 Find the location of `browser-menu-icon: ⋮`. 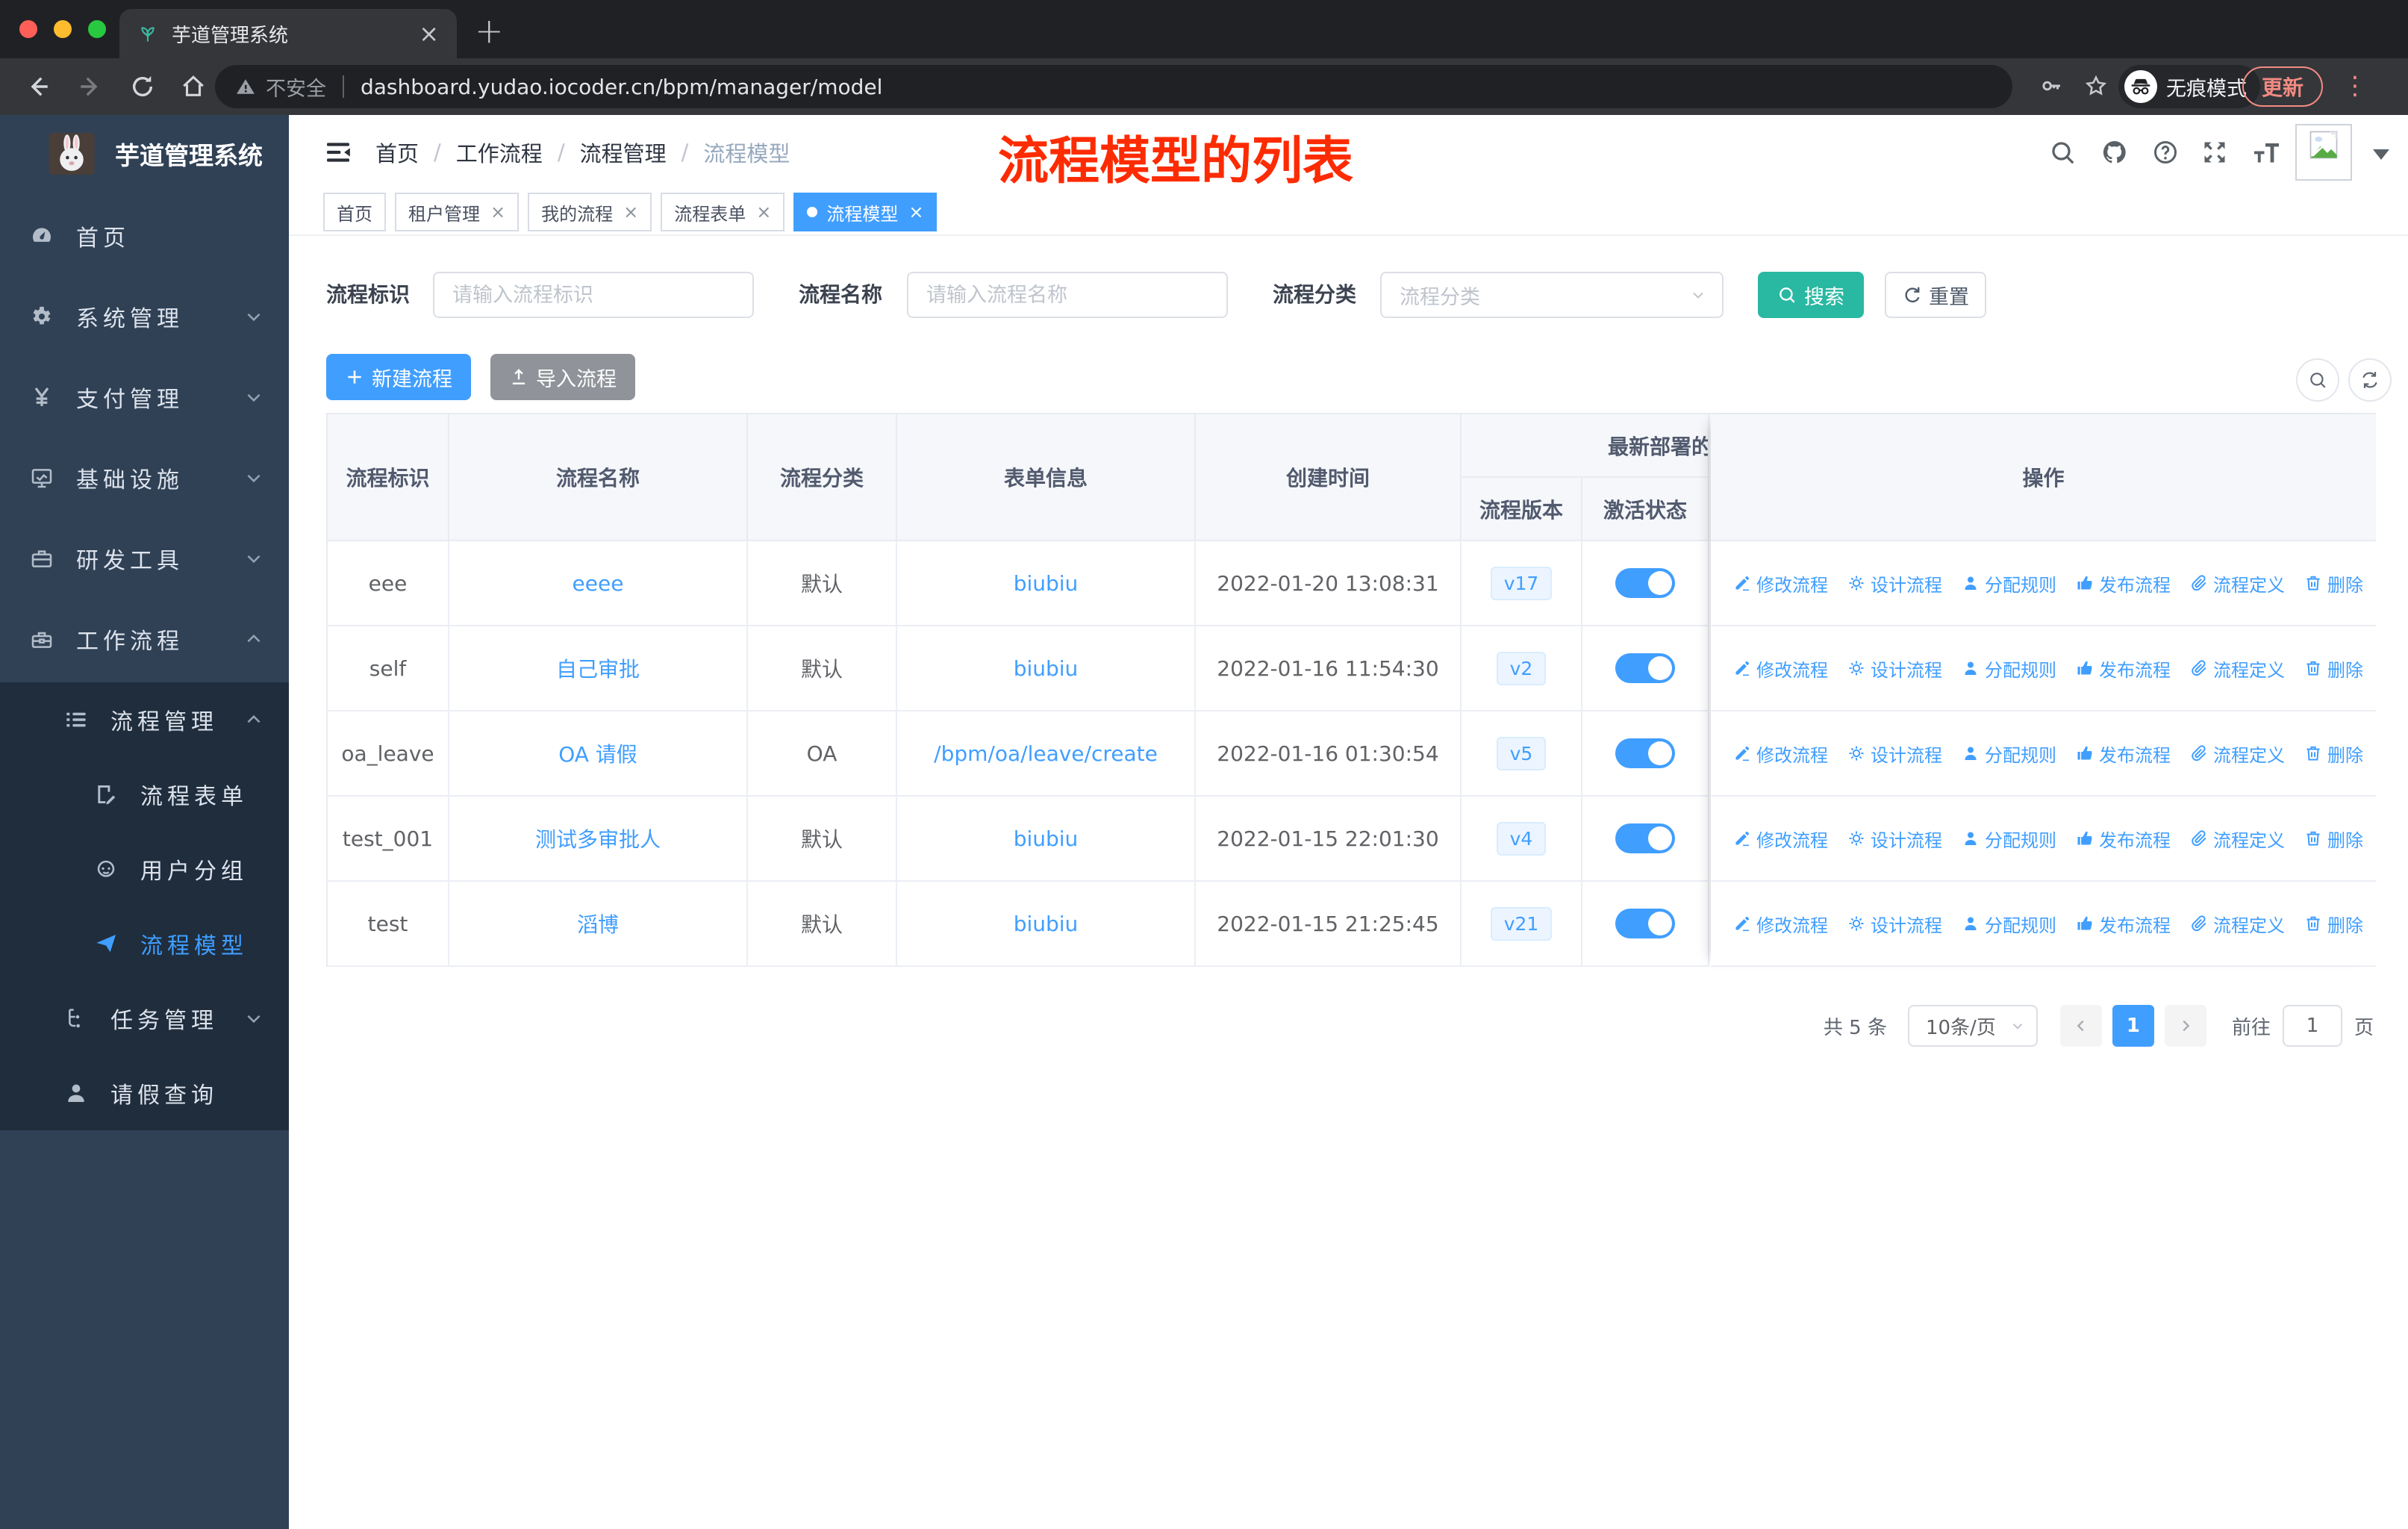

browser-menu-icon: ⋮ is located at coordinates (2355, 87).